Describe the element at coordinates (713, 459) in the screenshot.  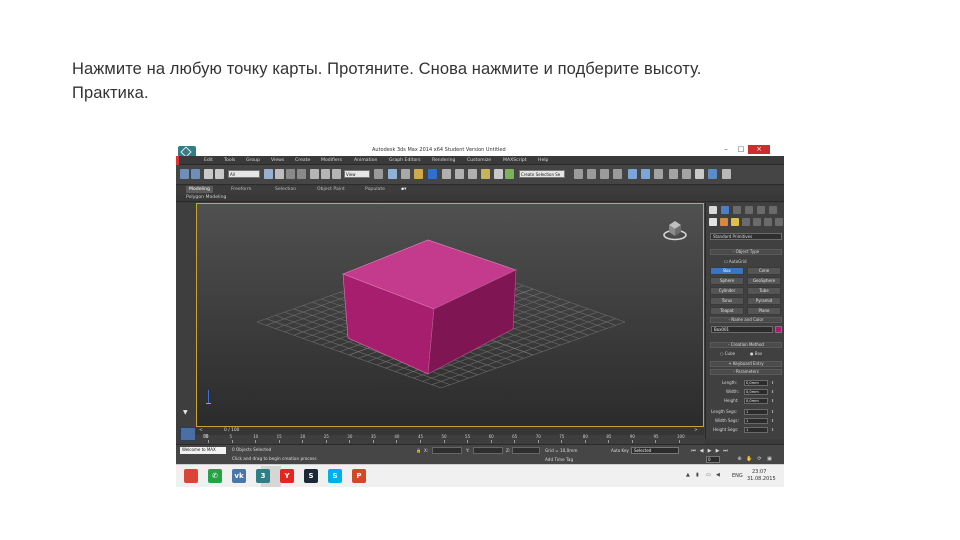
I see `current-frame-field: 0` at that location.